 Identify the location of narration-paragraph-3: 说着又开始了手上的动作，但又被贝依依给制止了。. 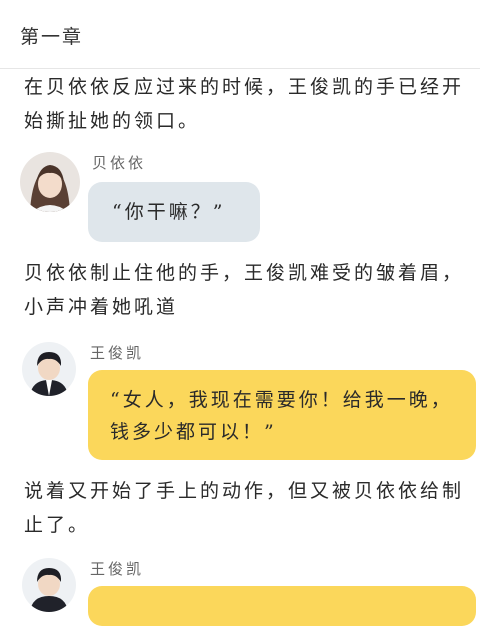
(244, 508).